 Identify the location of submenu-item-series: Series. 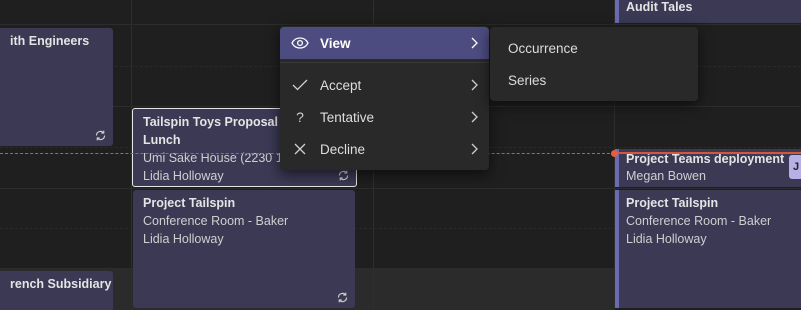
(594, 80).